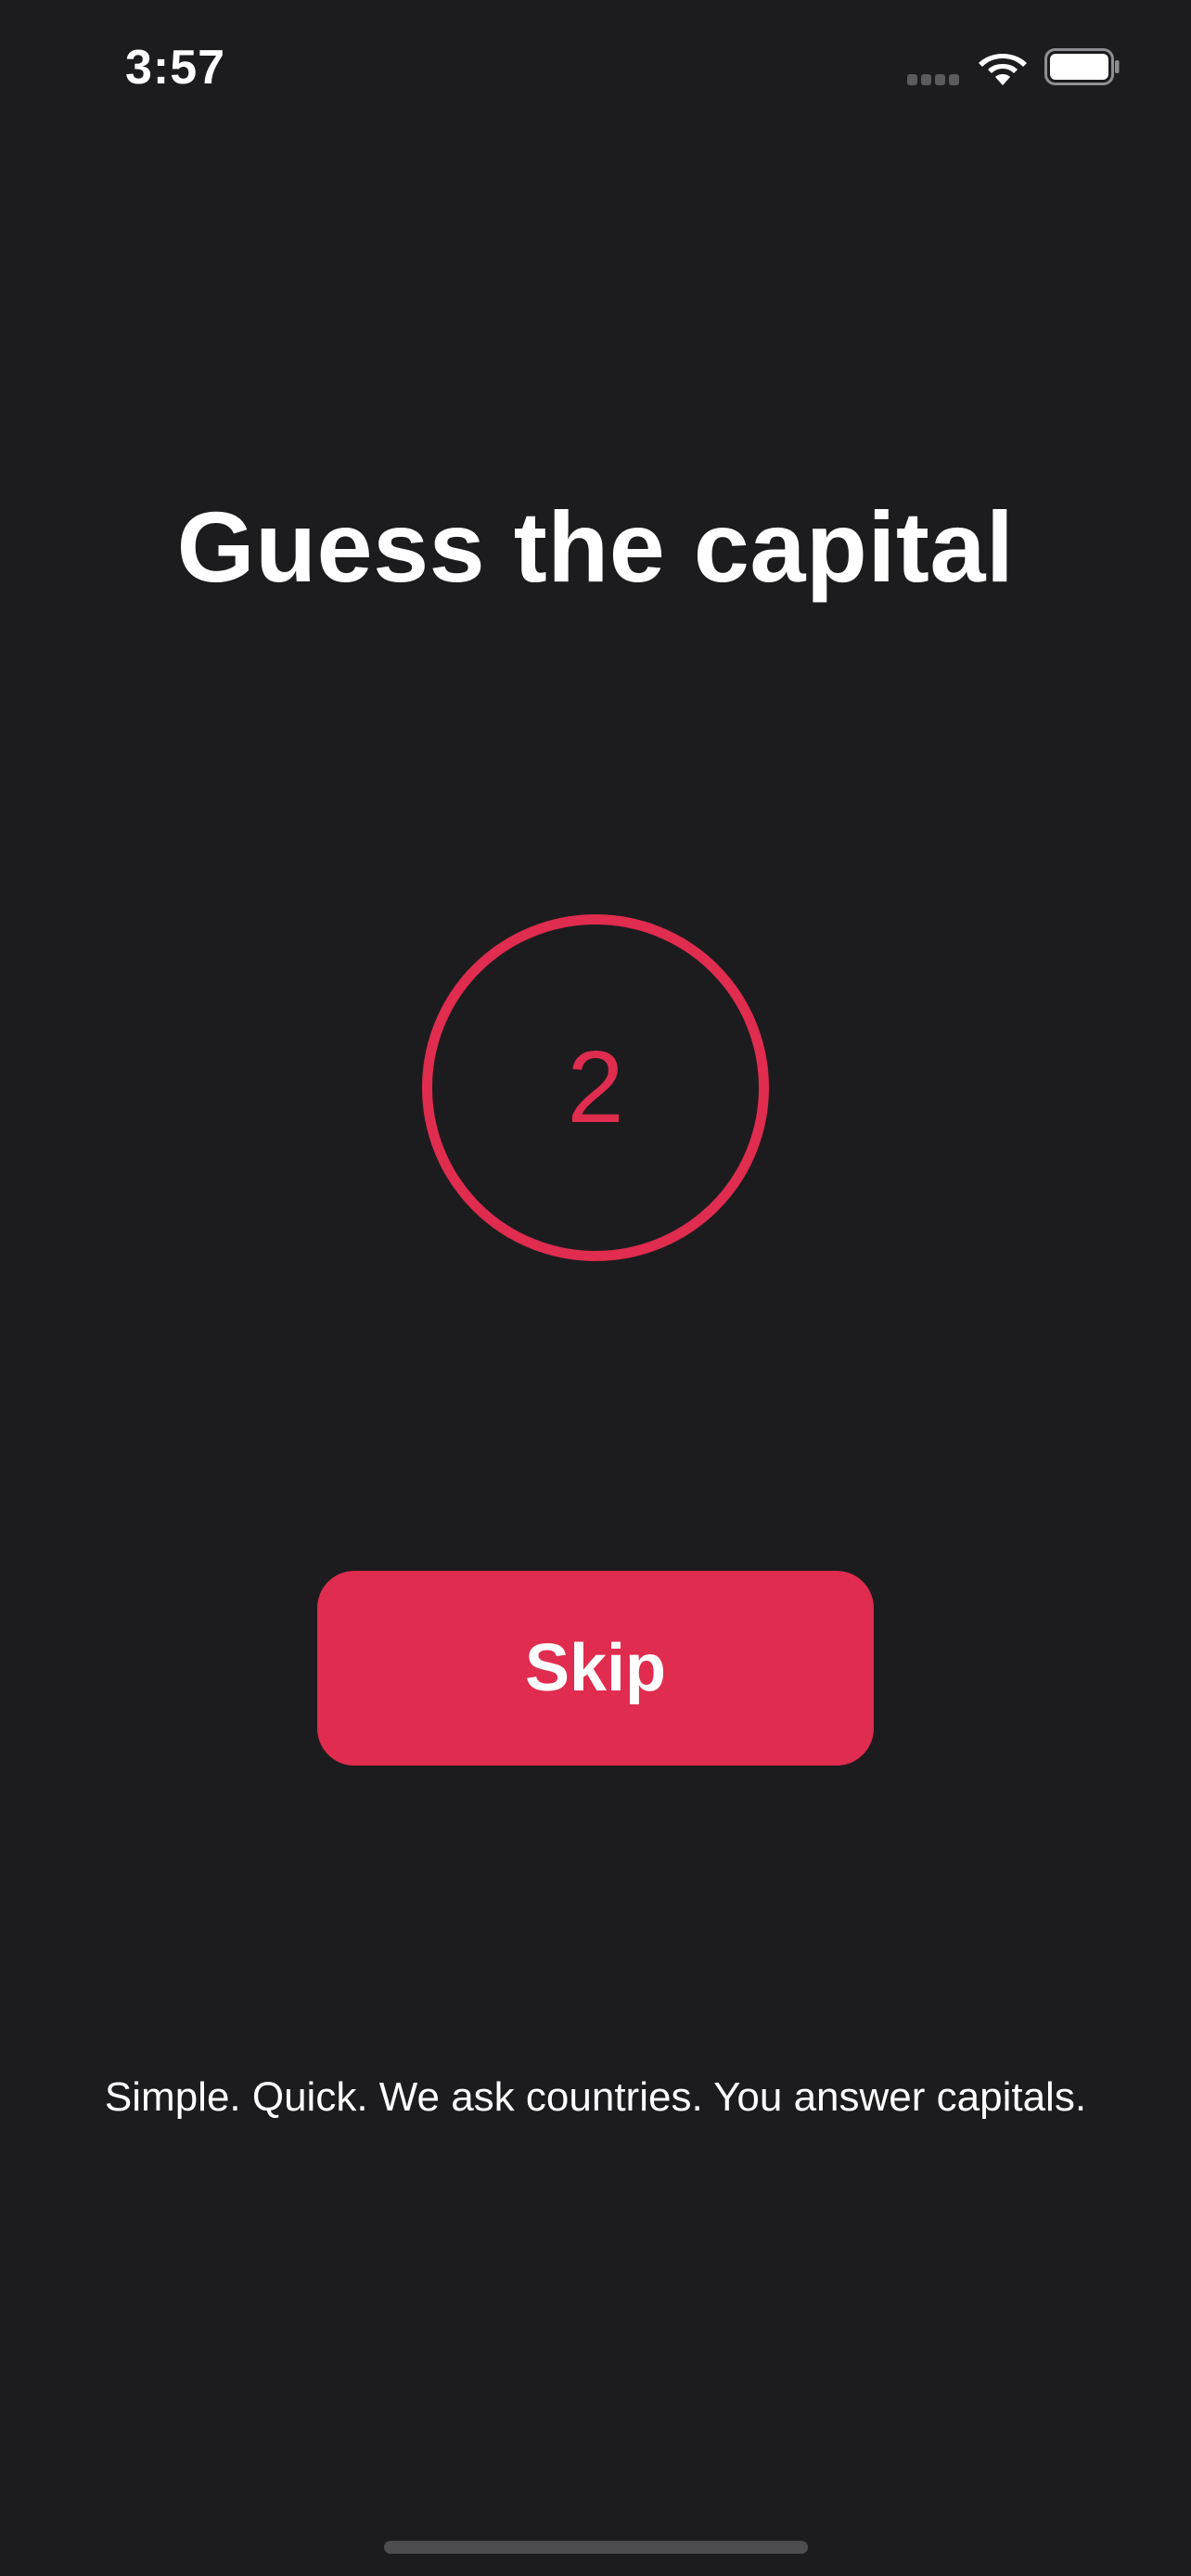 Image resolution: width=1191 pixels, height=2576 pixels. Describe the element at coordinates (1003, 69) in the screenshot. I see `wifi-icon` at that location.